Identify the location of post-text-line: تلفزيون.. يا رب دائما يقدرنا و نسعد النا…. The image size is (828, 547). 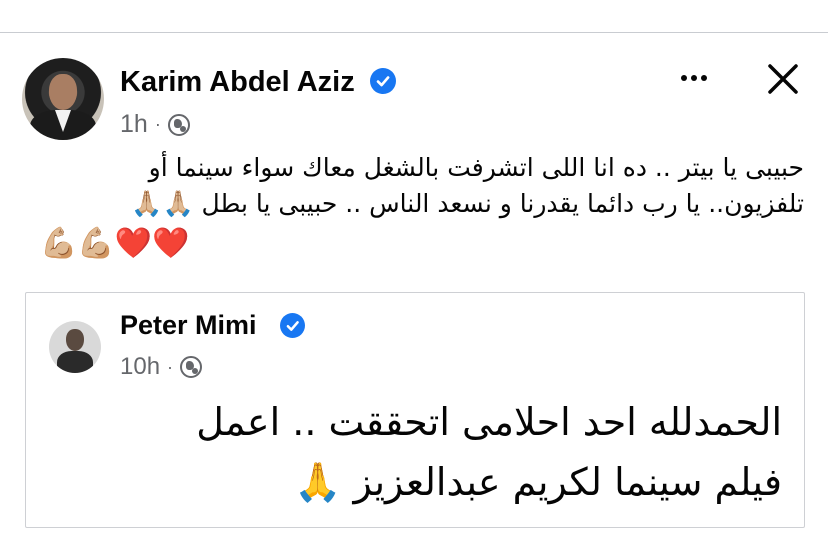
(467, 203).